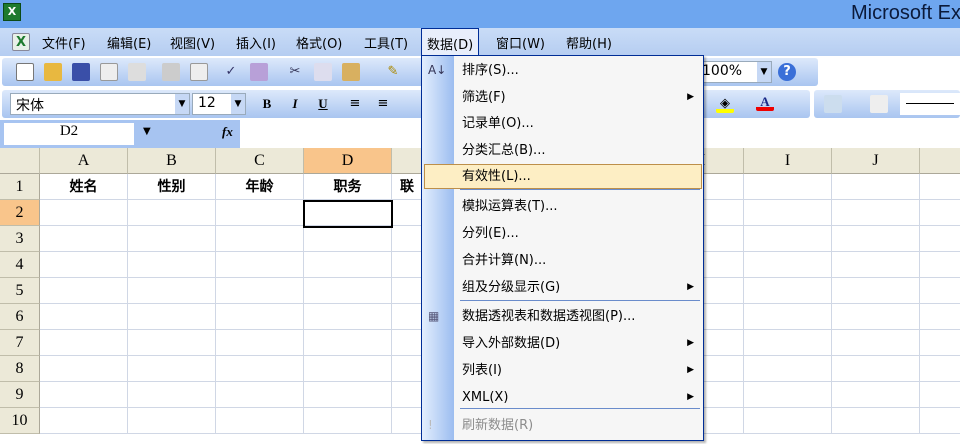 This screenshot has width=960, height=444. Describe the element at coordinates (833, 104) in the screenshot. I see `draw-border-icon` at that location.